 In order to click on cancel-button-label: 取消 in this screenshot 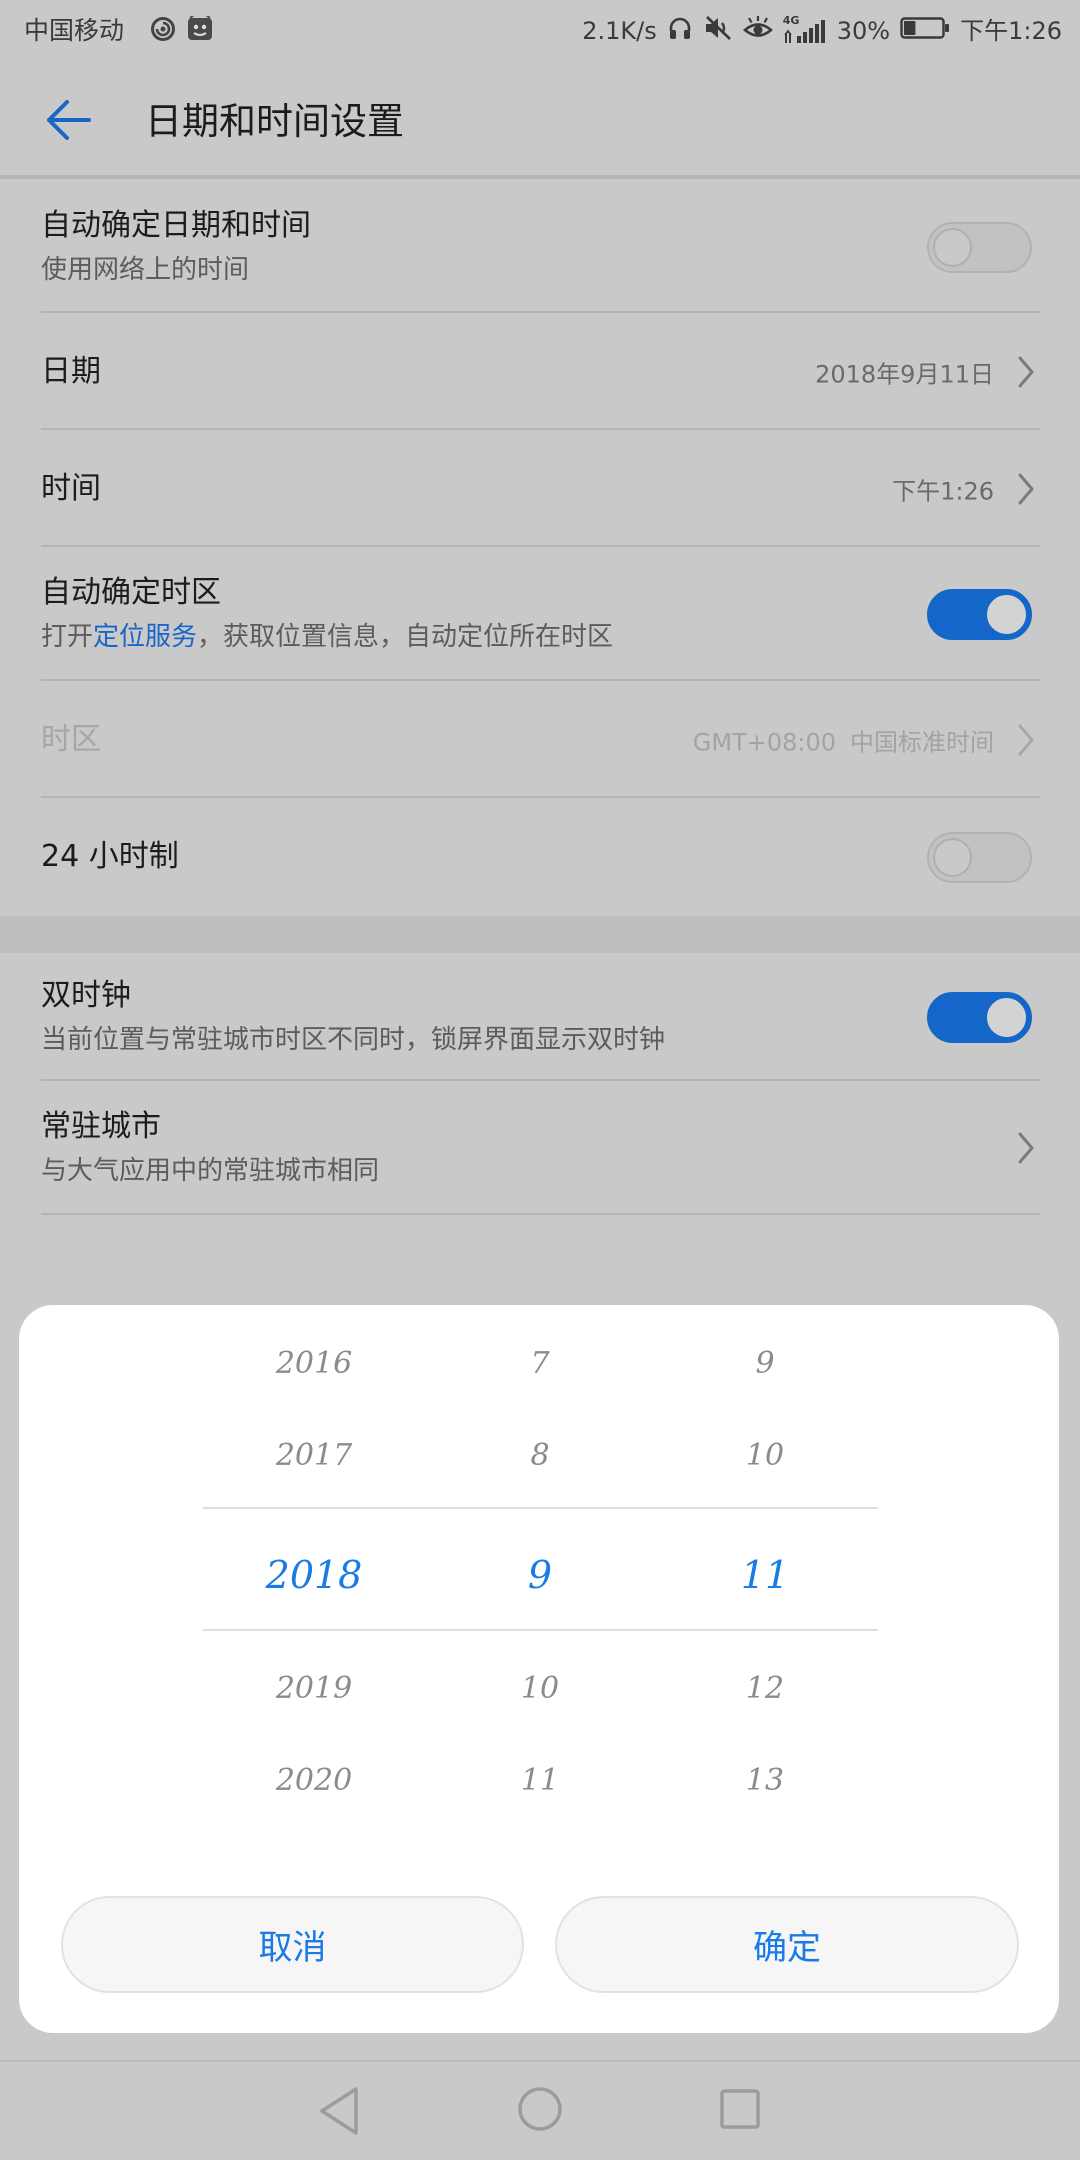, I will do `click(292, 1948)`.